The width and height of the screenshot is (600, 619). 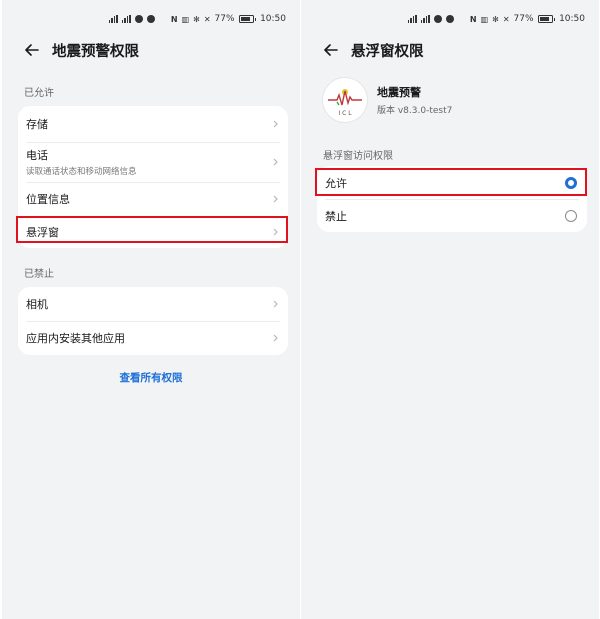 What do you see at coordinates (399, 92) in the screenshot?
I see `app-name: 地震预警` at bounding box center [399, 92].